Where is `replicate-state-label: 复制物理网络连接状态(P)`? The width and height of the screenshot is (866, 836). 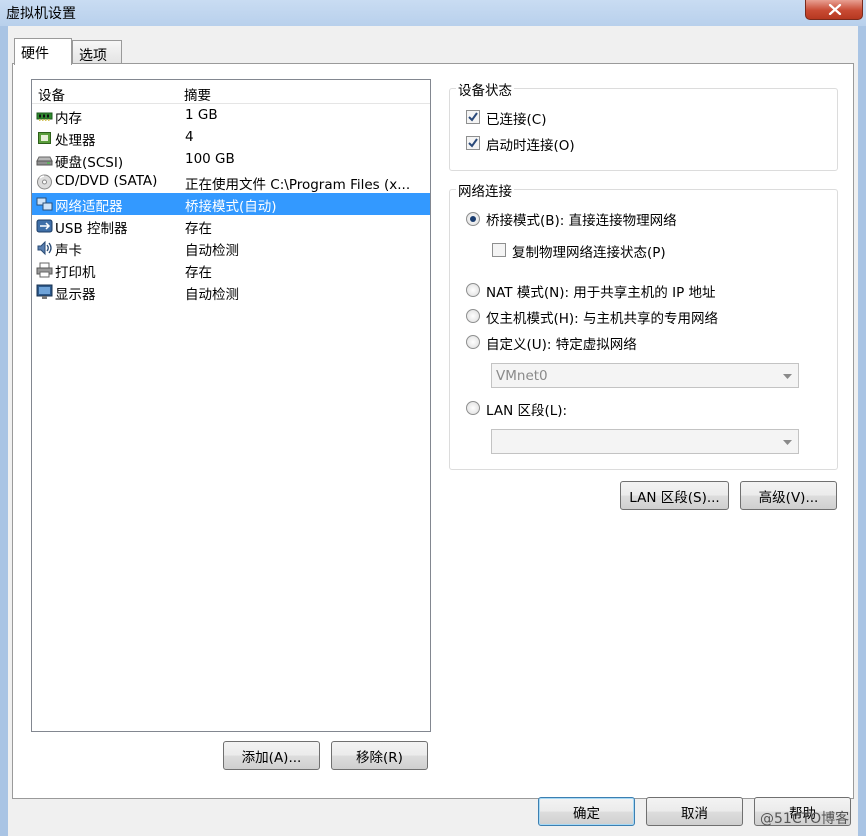
replicate-state-label: 复制物理网络连接状态(P) is located at coordinates (589, 251).